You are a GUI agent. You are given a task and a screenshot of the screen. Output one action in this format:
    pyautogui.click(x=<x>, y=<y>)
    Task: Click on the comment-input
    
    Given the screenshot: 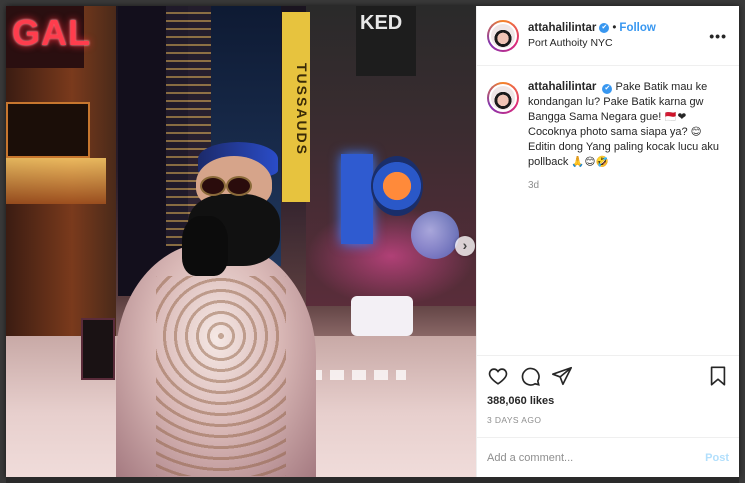 What is the action you would take?
    pyautogui.click(x=596, y=457)
    